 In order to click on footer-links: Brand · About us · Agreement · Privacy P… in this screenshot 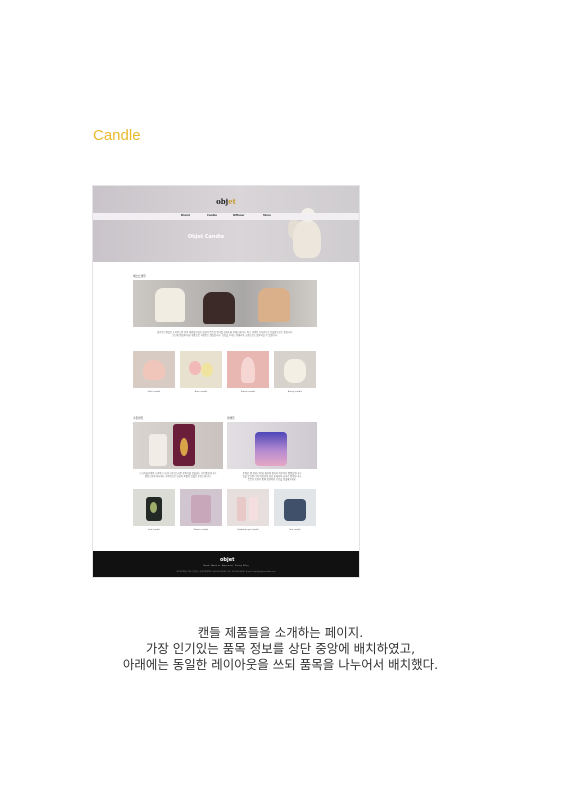, I will do `click(226, 566)`.